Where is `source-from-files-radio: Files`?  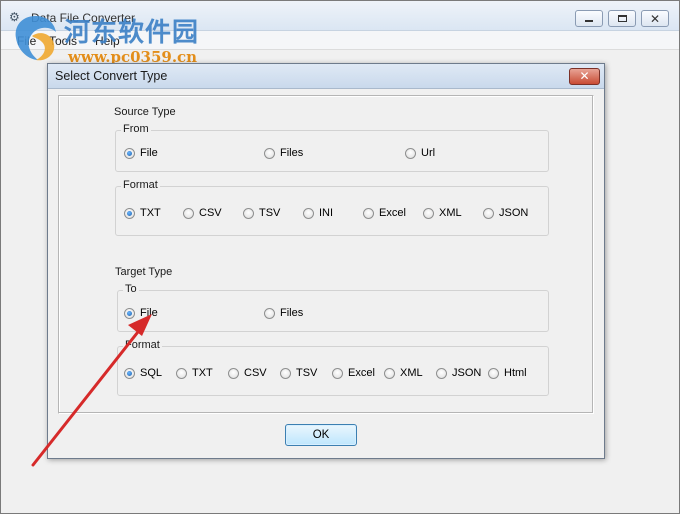 source-from-files-radio: Files is located at coordinates (283, 153).